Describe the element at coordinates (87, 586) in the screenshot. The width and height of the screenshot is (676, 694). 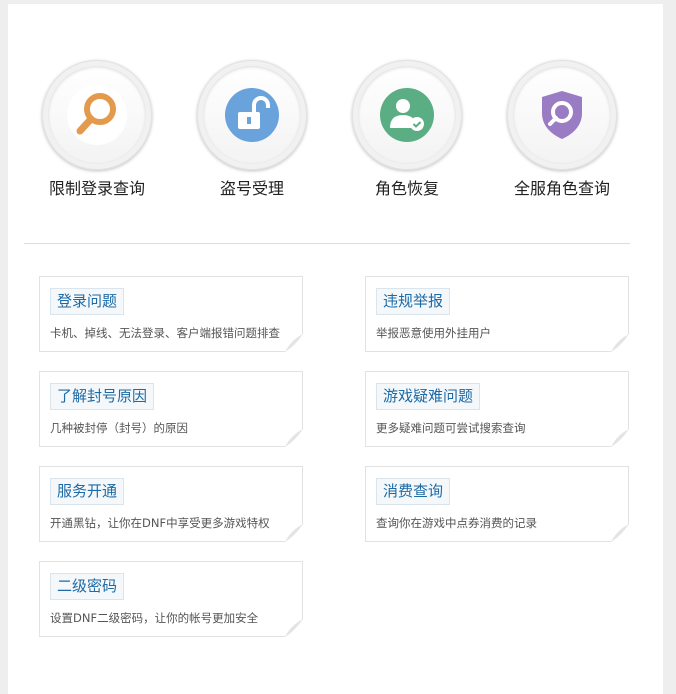
I see `card-title: 二级密码` at that location.